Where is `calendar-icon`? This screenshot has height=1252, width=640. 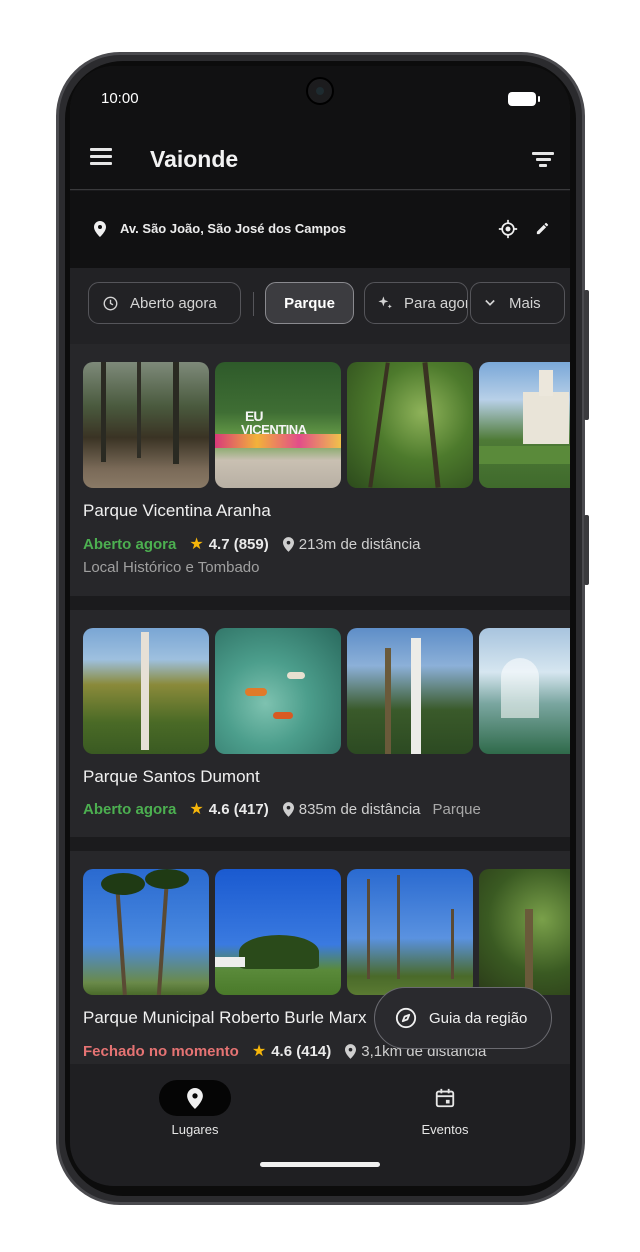
calendar-icon is located at coordinates (445, 1098).